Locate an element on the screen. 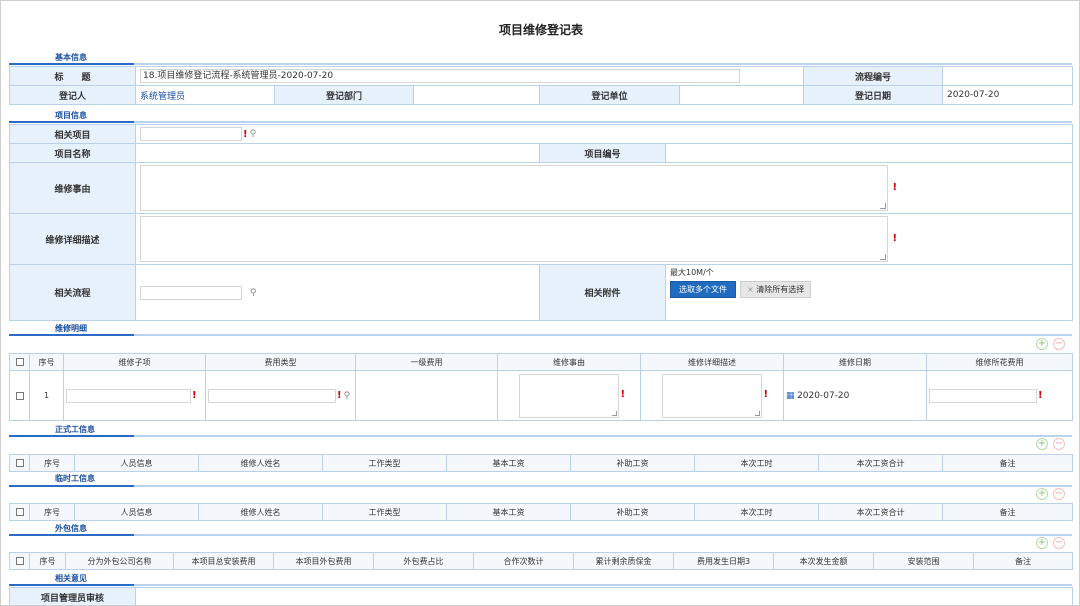 The width and height of the screenshot is (1080, 606). col-header: 本次工时 is located at coordinates (756, 512).